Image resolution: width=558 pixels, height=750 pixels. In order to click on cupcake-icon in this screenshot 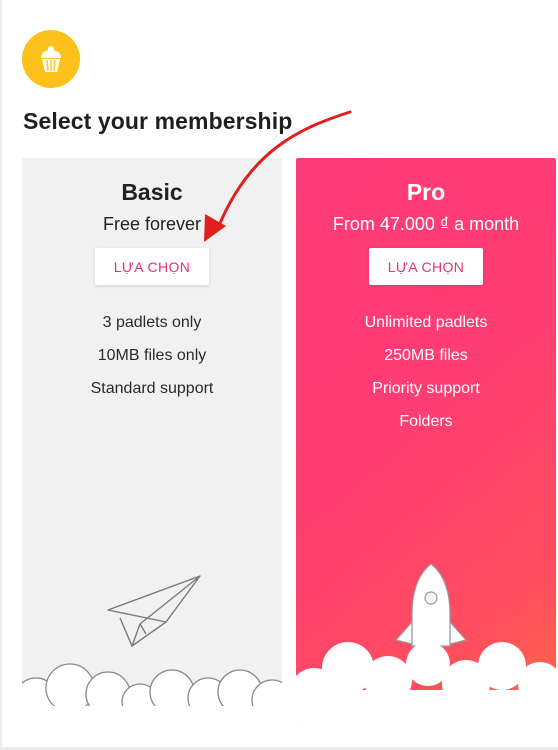, I will do `click(51, 59)`.